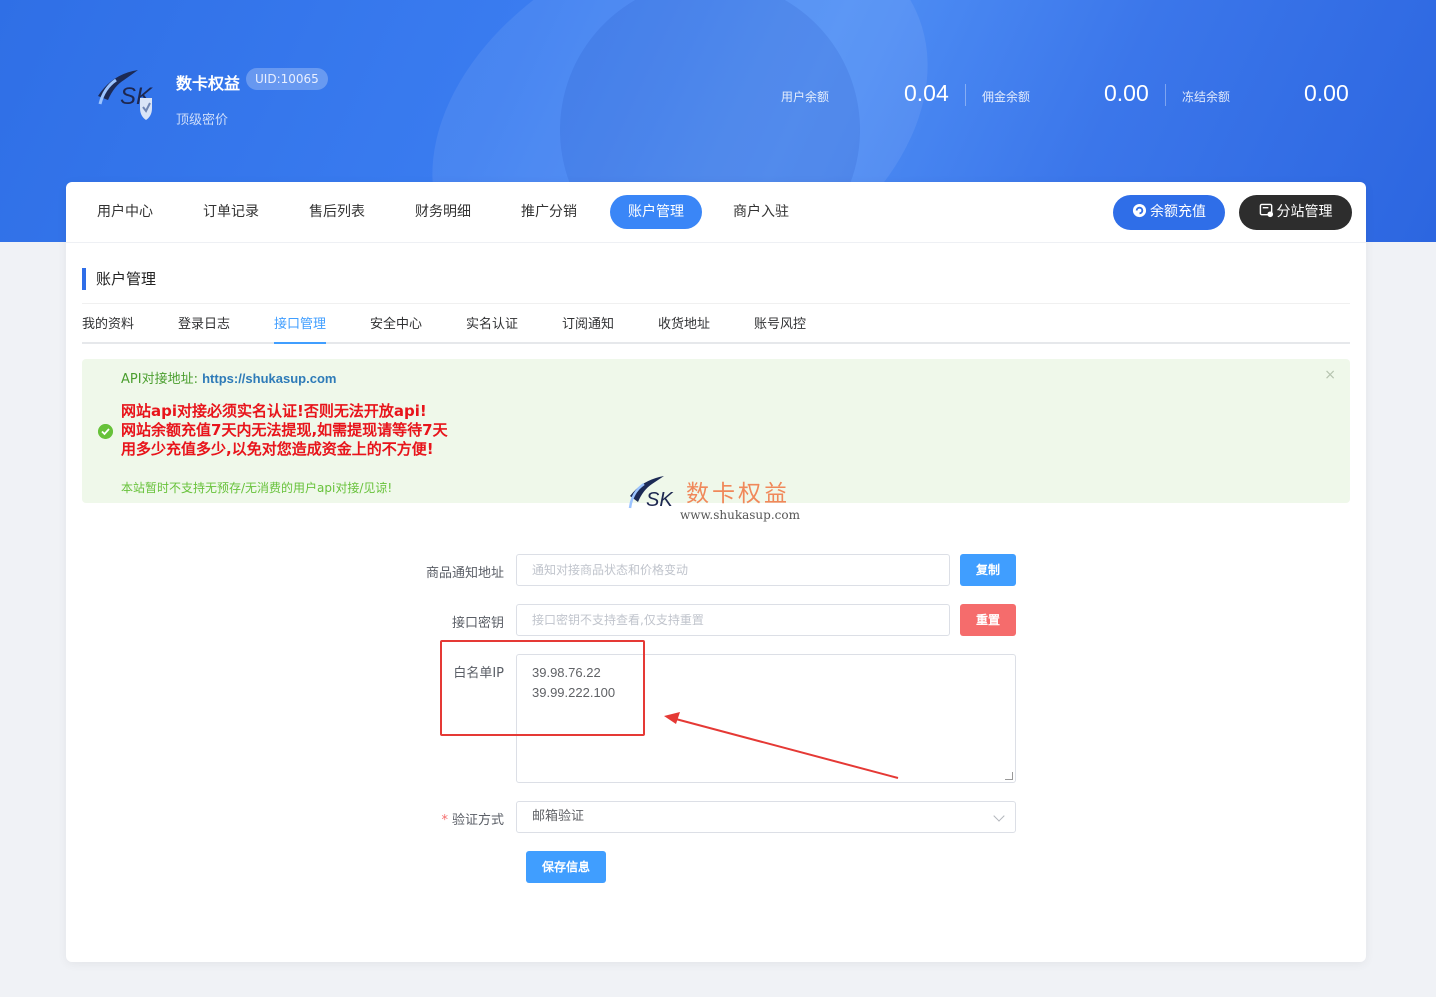  Describe the element at coordinates (396, 326) in the screenshot. I see `tab-security: 安全中心` at that location.